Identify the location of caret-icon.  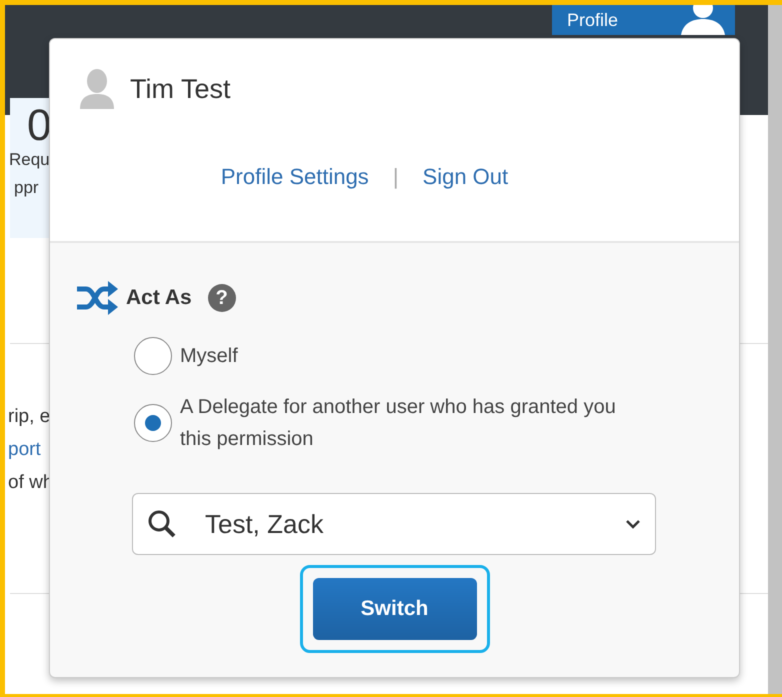
(633, 524).